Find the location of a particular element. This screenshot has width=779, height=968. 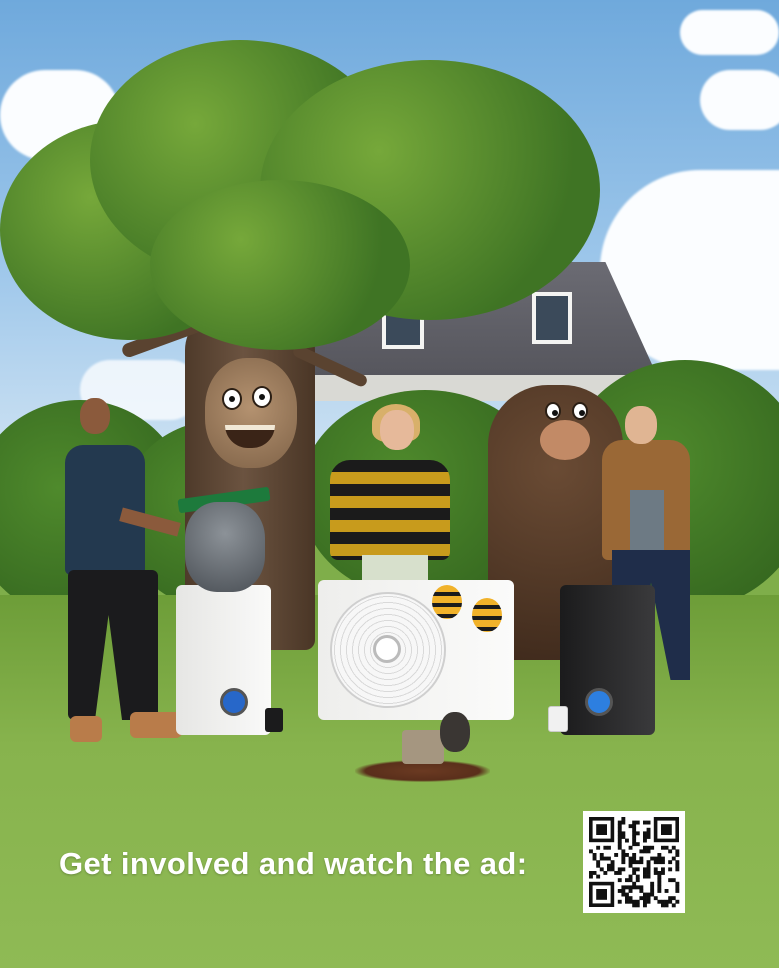

man-right-shirt is located at coordinates (647, 520).